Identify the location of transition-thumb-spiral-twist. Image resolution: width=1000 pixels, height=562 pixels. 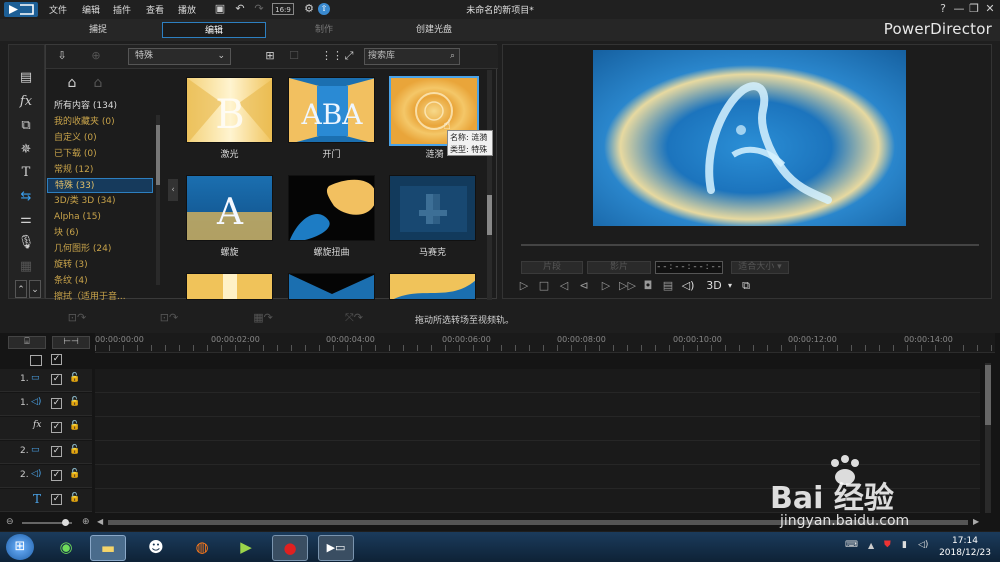
(331, 208).